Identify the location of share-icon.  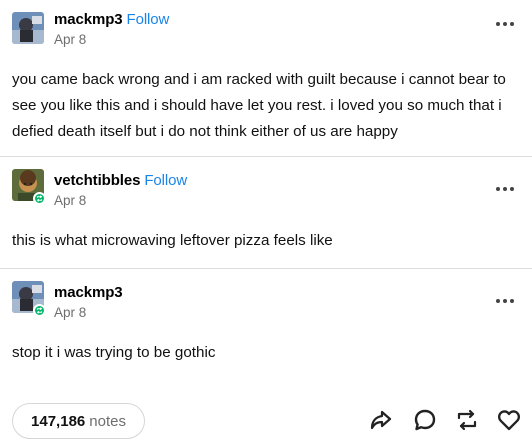
(381, 420).